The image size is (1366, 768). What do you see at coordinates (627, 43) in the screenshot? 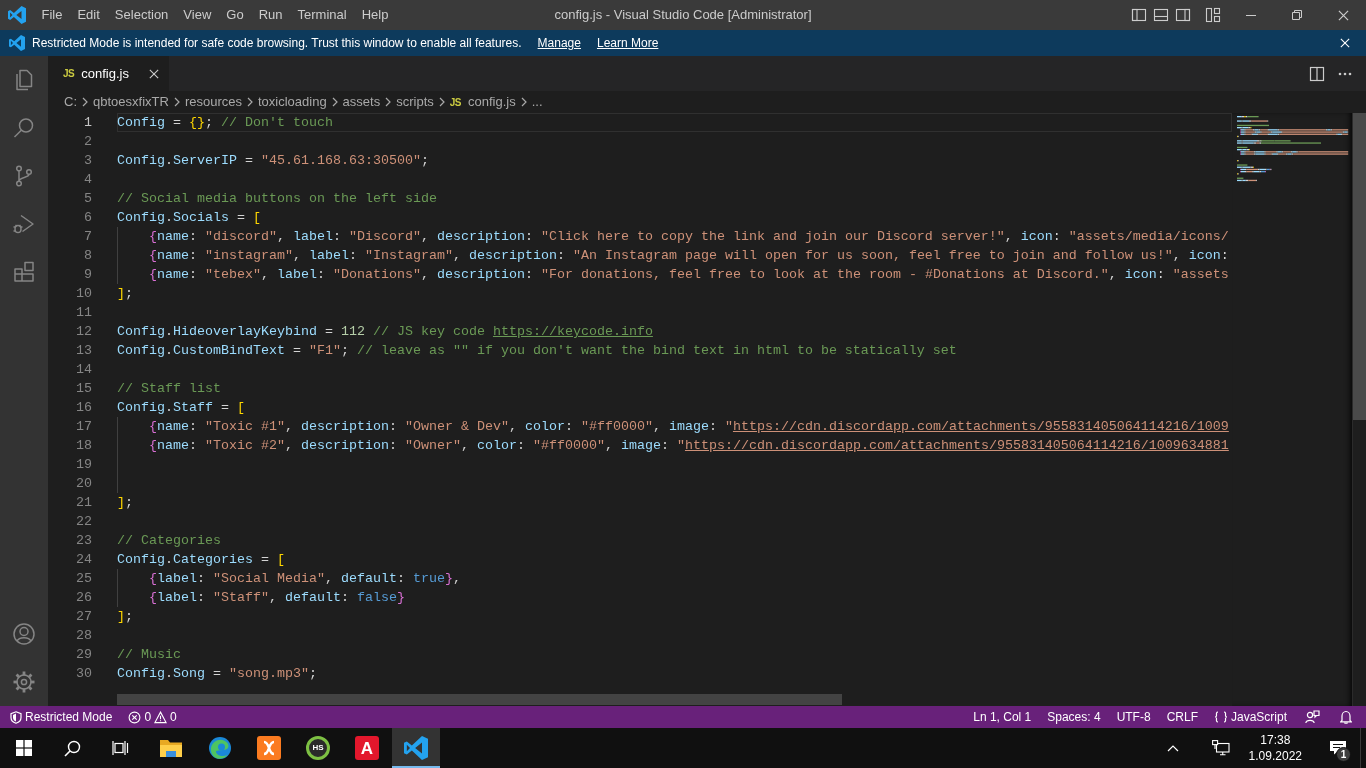
I see `banner-link: Learn More` at bounding box center [627, 43].